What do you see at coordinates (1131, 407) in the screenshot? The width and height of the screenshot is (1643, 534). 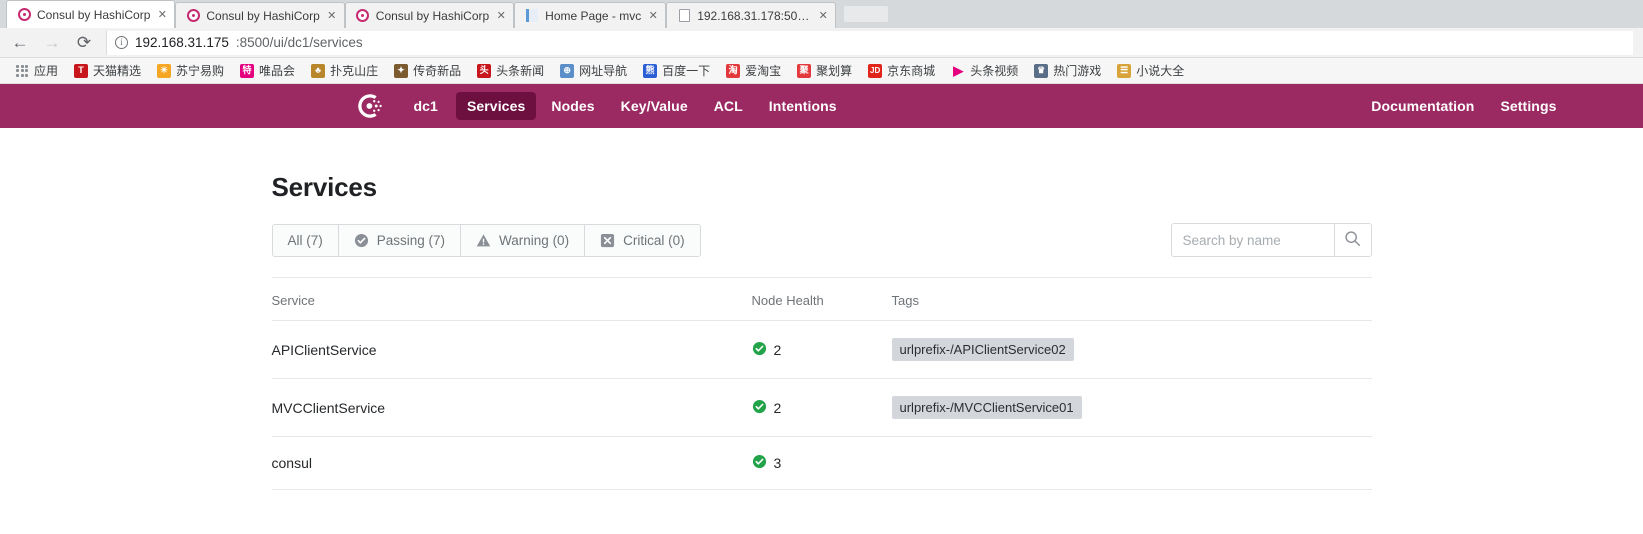 I see `tags-cell: urlprefix-/MVCClientService01` at bounding box center [1131, 407].